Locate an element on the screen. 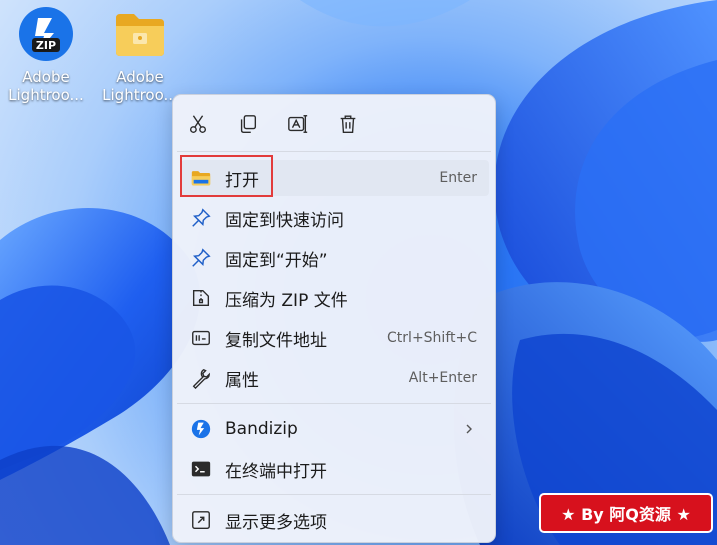  menu-item-label: 在终端中打开 is located at coordinates (276, 471).